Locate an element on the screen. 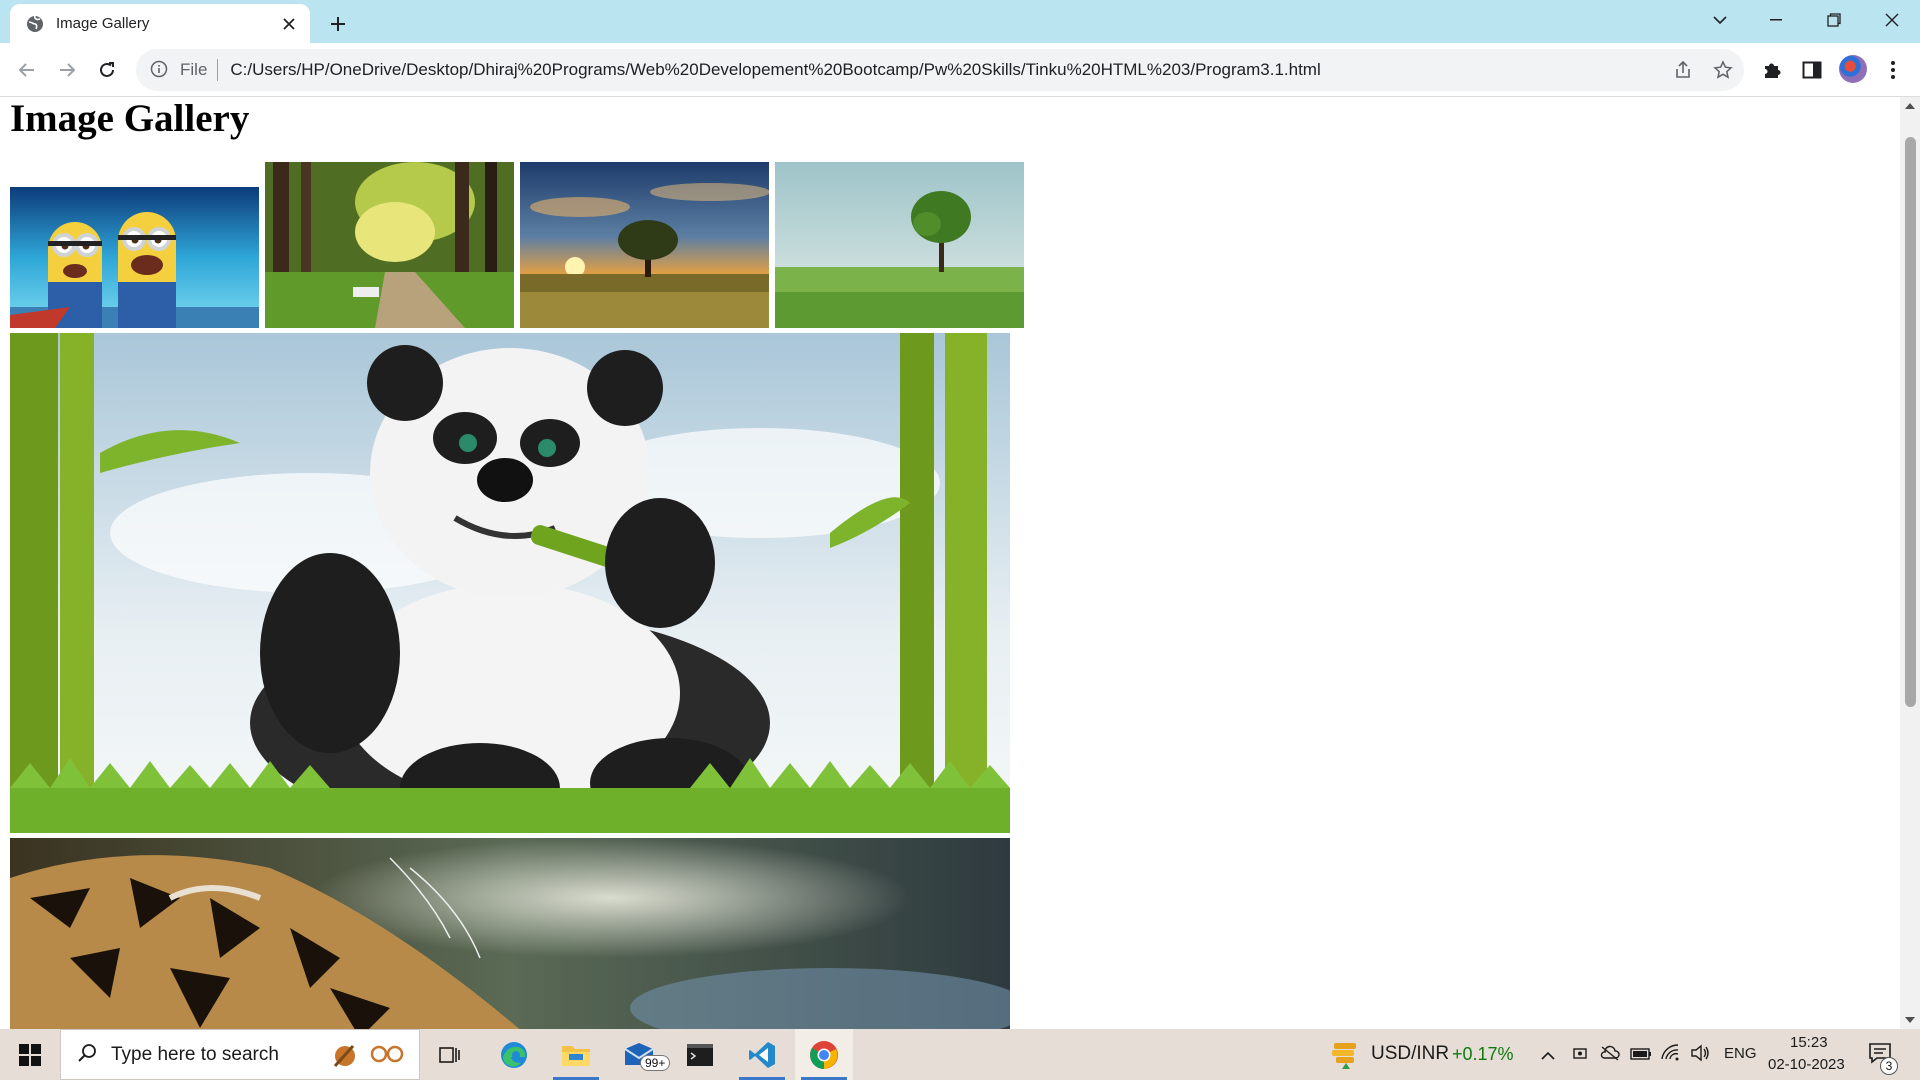  volume-icon is located at coordinates (1700, 1055).